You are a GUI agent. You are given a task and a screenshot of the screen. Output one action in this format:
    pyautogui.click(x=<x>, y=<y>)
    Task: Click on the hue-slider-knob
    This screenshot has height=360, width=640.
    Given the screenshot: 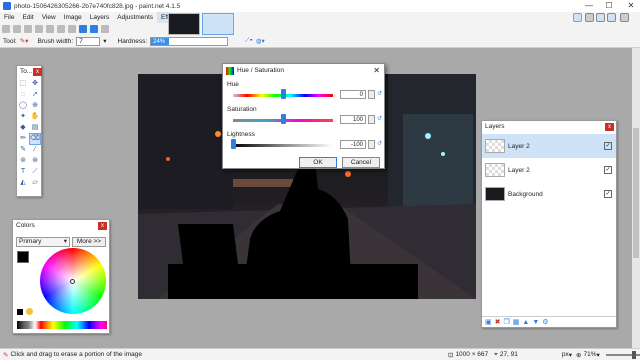 What is the action you would take?
    pyautogui.click(x=283, y=94)
    